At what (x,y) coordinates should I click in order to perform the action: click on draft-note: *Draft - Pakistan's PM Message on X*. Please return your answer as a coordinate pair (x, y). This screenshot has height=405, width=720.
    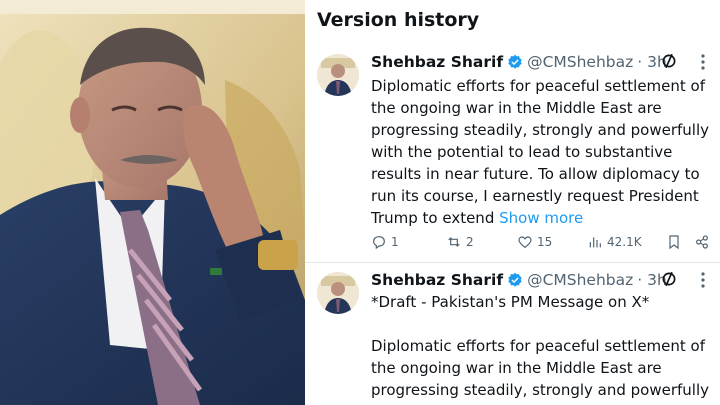
    Looking at the image, I should click on (510, 302).